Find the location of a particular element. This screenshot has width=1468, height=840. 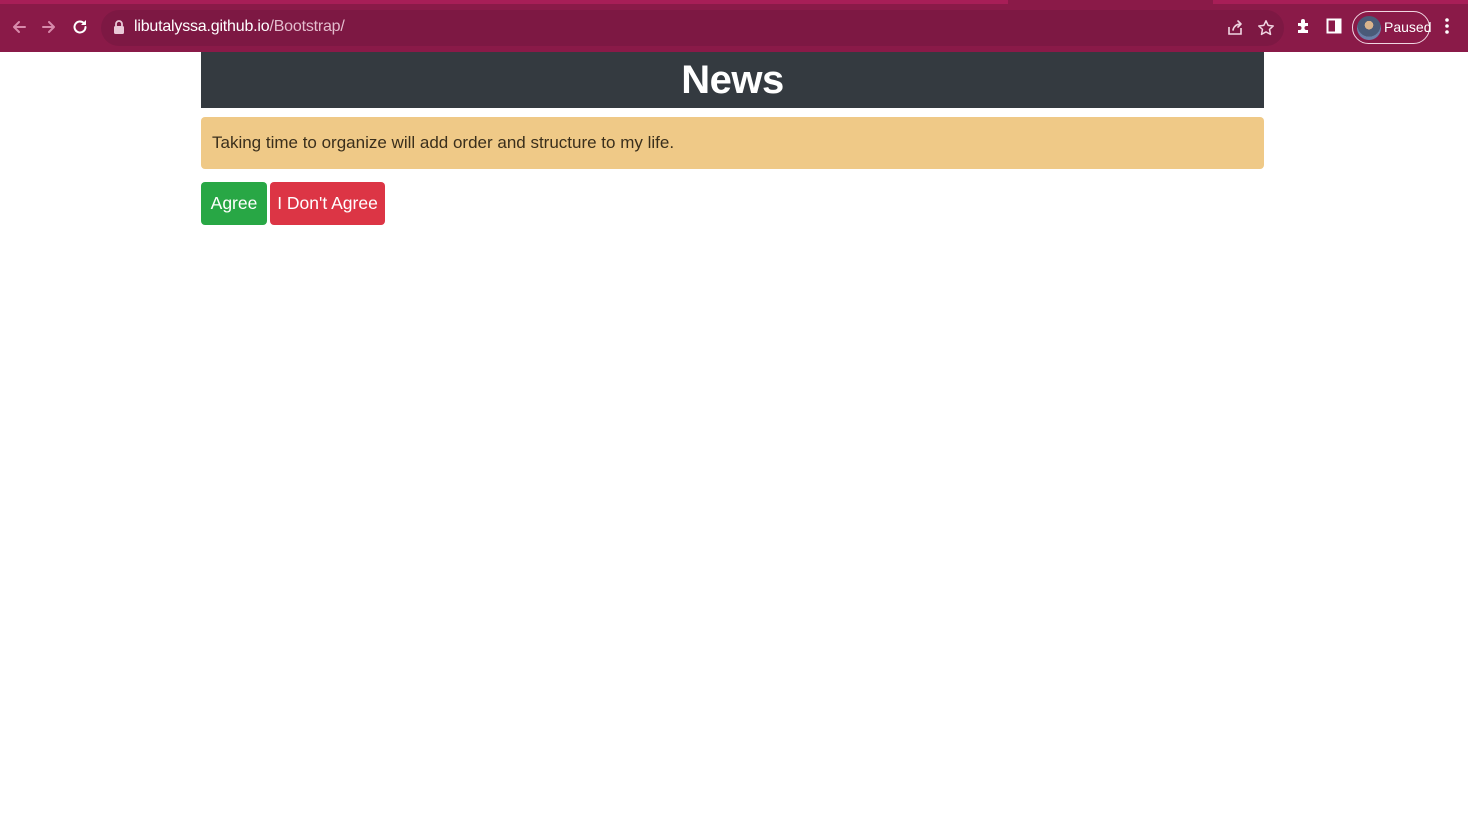

lock-icon is located at coordinates (119, 29).